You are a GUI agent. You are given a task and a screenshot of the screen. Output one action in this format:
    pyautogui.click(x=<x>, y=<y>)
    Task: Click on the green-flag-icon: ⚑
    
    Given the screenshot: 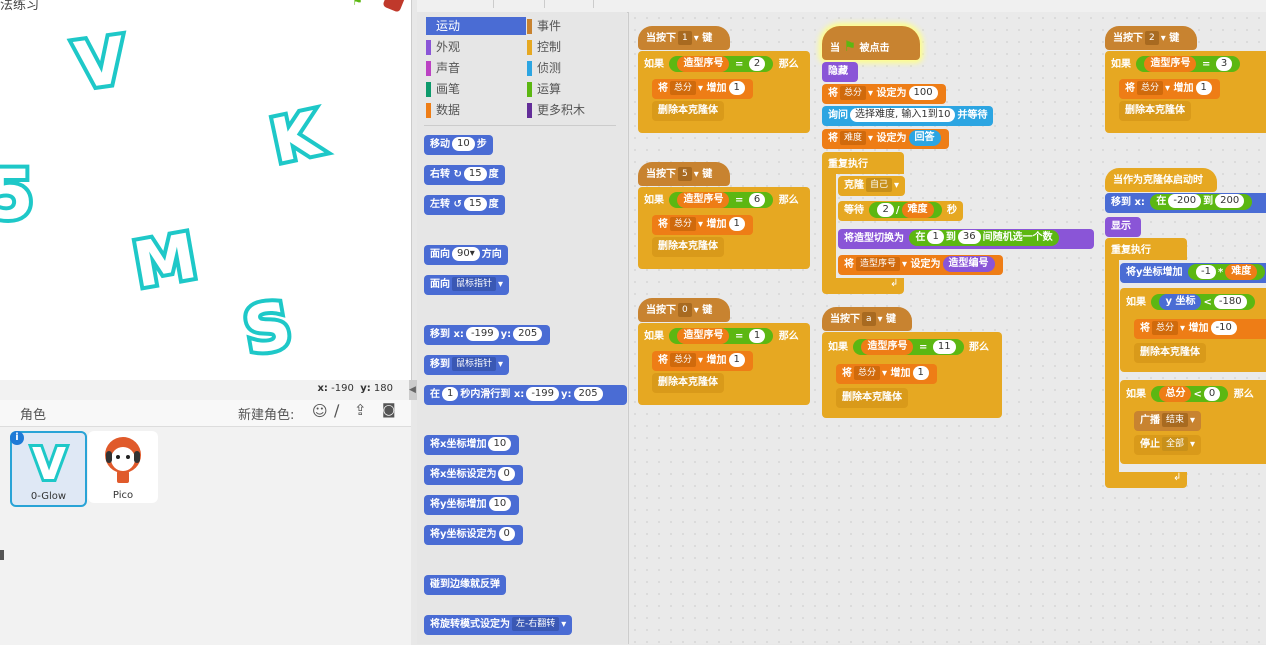 What is the action you would take?
    pyautogui.click(x=850, y=47)
    